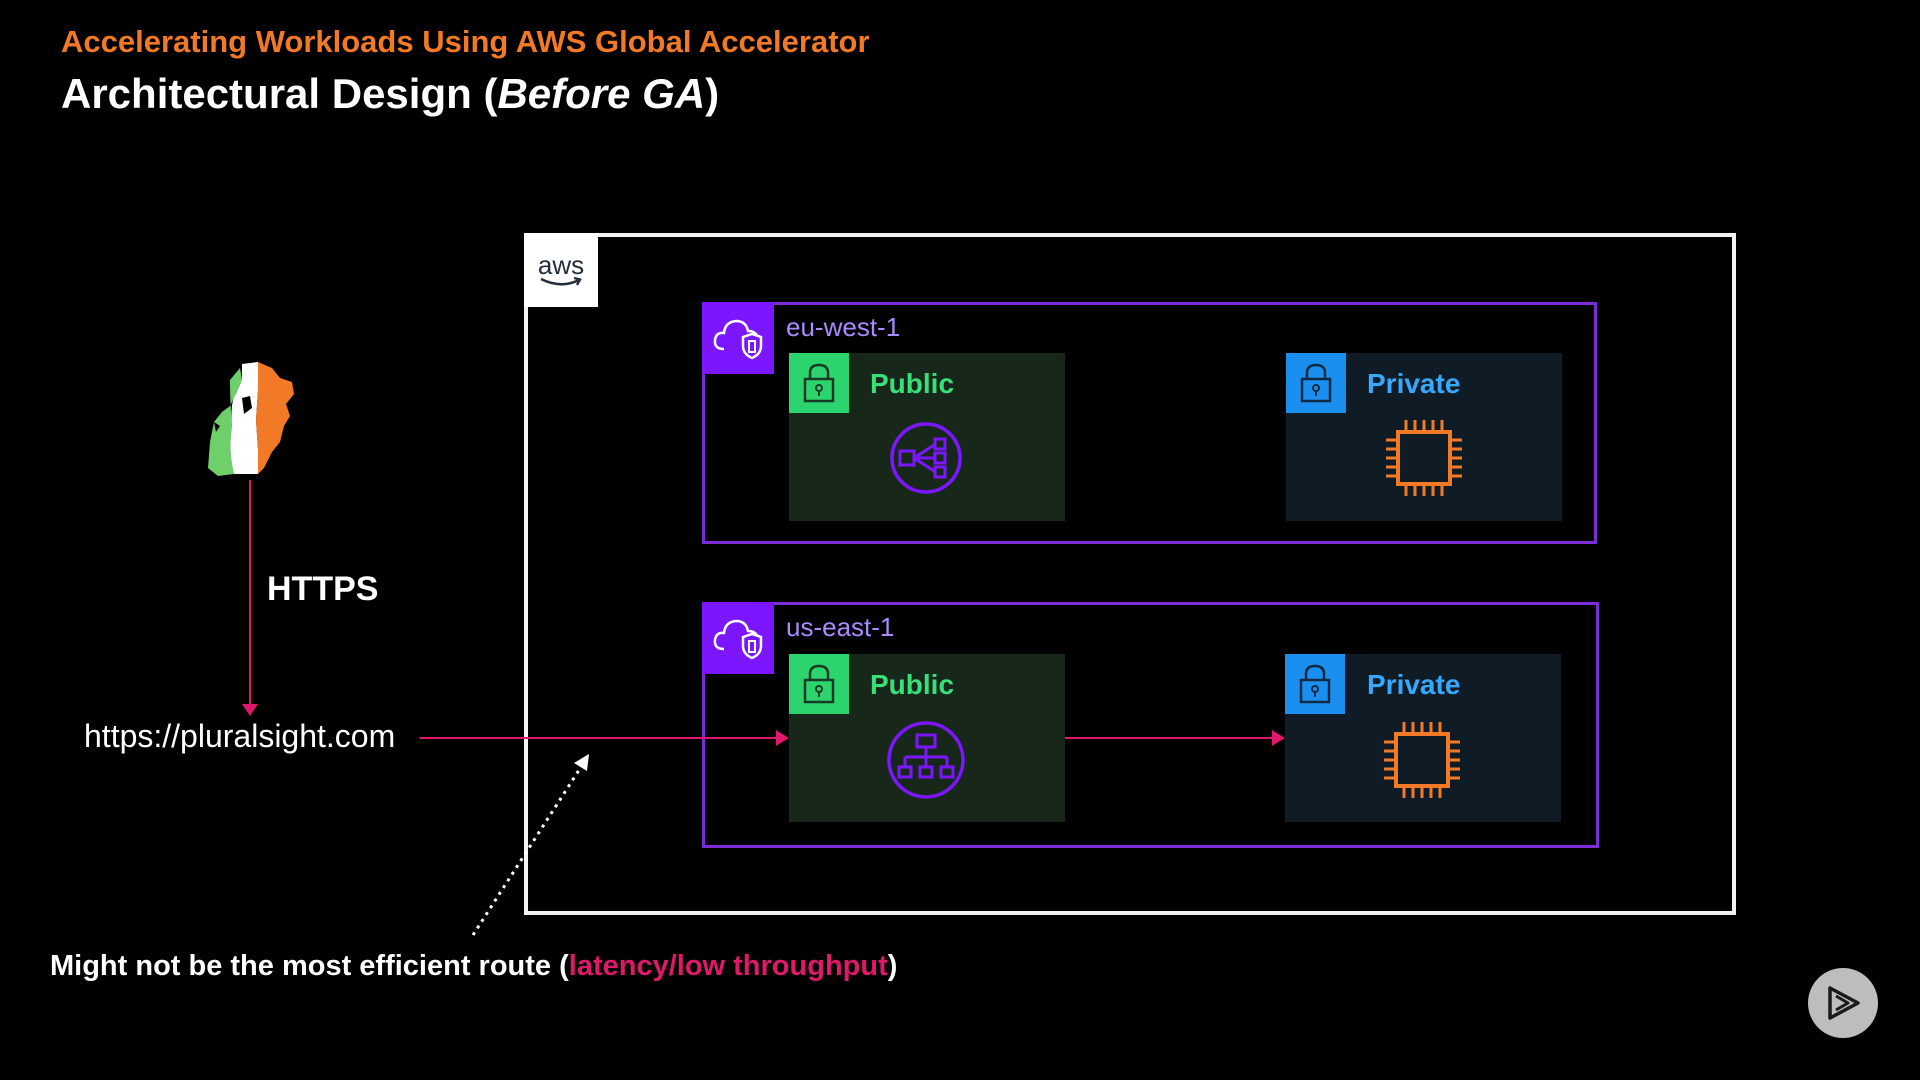  Describe the element at coordinates (926, 458) in the screenshot. I see `network-load-balancer-icon` at that location.